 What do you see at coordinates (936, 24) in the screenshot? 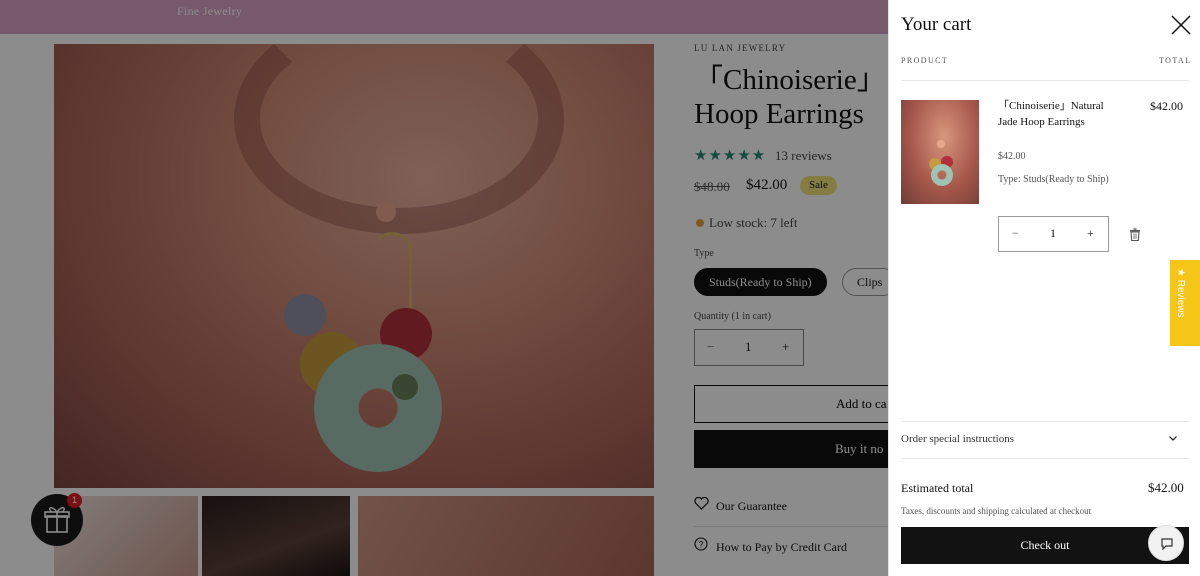
I see `cart-title: Your cart` at bounding box center [936, 24].